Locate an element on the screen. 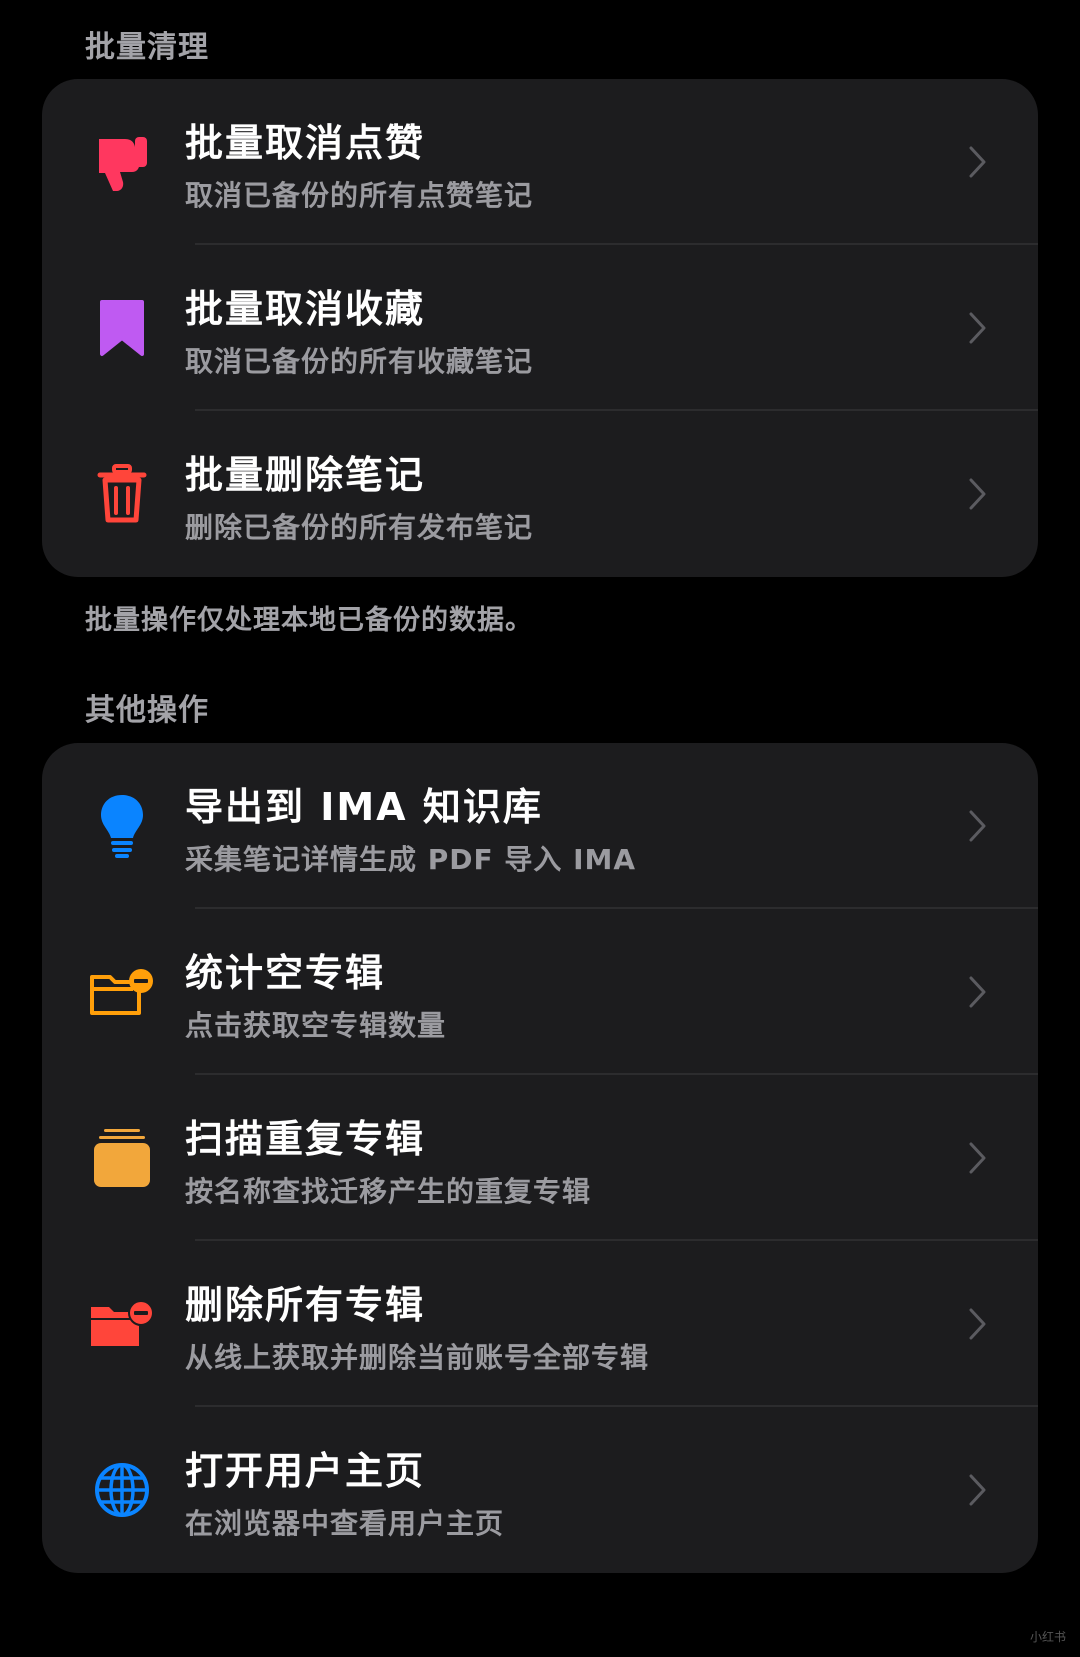  stack-icon is located at coordinates (122, 1158).